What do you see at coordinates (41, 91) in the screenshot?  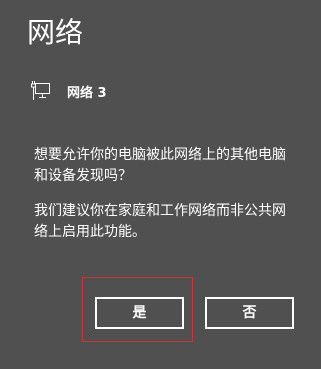 I see `ethernet-monitor-icon` at bounding box center [41, 91].